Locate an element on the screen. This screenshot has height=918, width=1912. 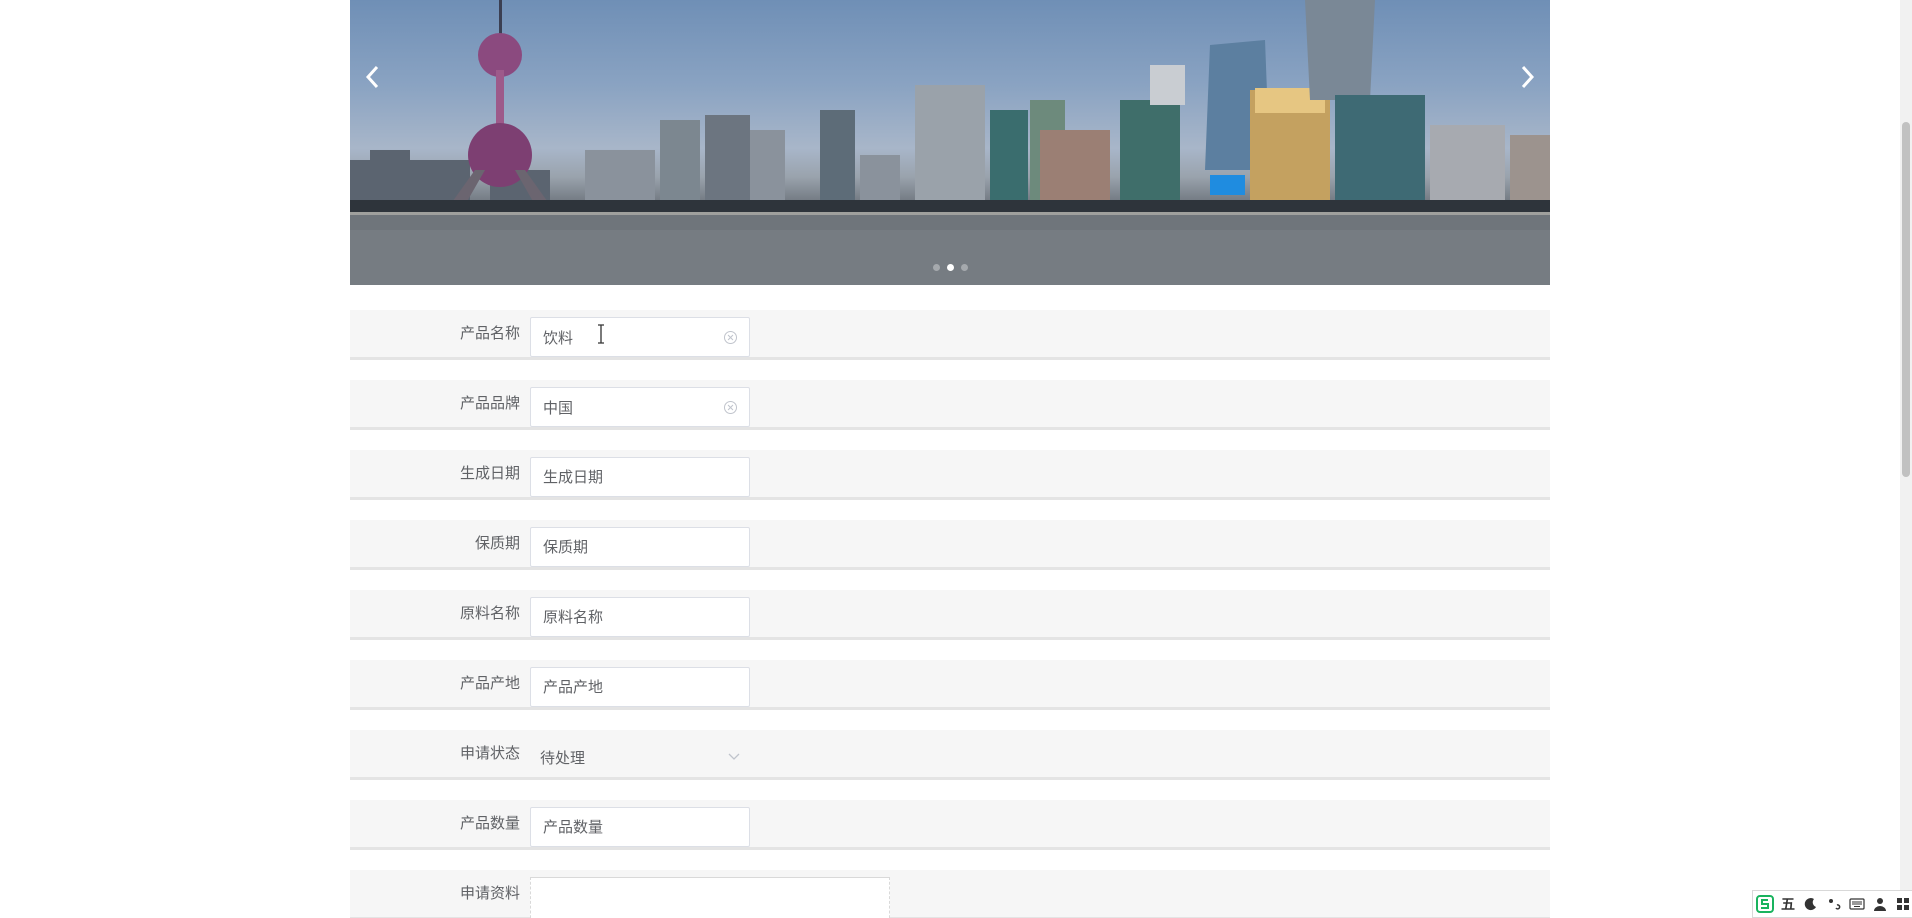
form-row-origin: 产品产地 is located at coordinates (950, 685).